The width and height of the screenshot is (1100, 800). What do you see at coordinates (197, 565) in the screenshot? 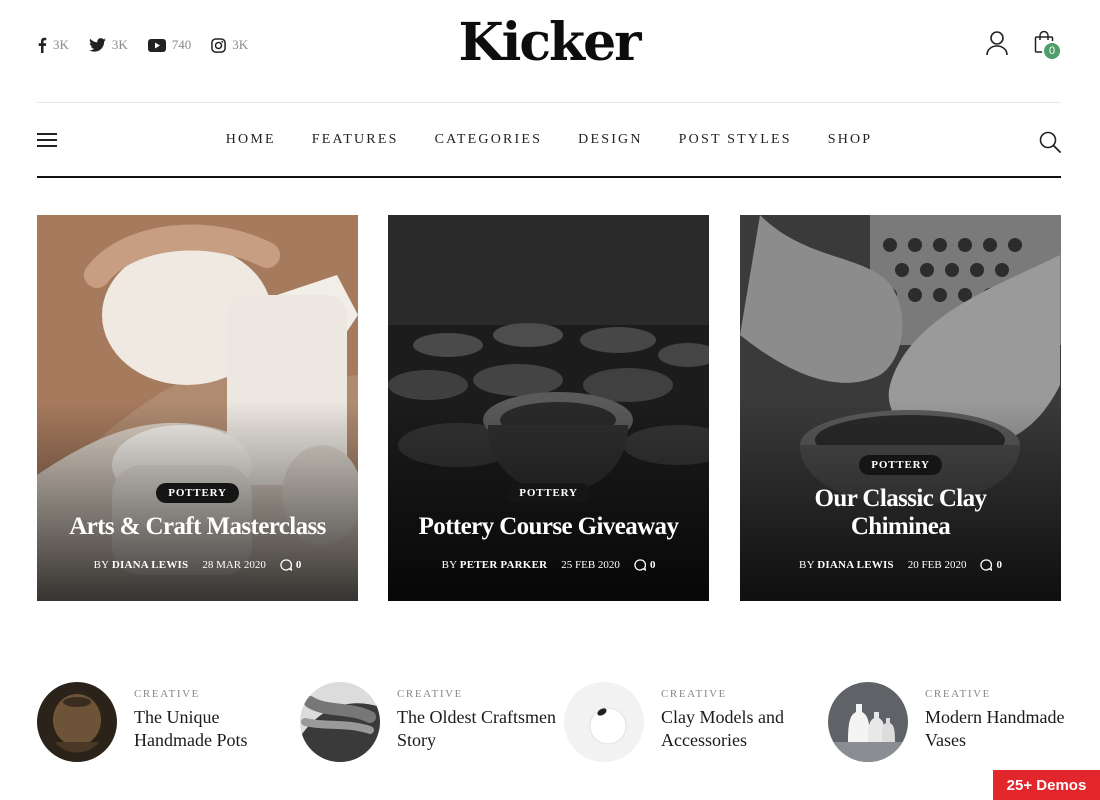
I see `post-meta: BY DIANA LEWIS 28 MAR 2020 0` at bounding box center [197, 565].